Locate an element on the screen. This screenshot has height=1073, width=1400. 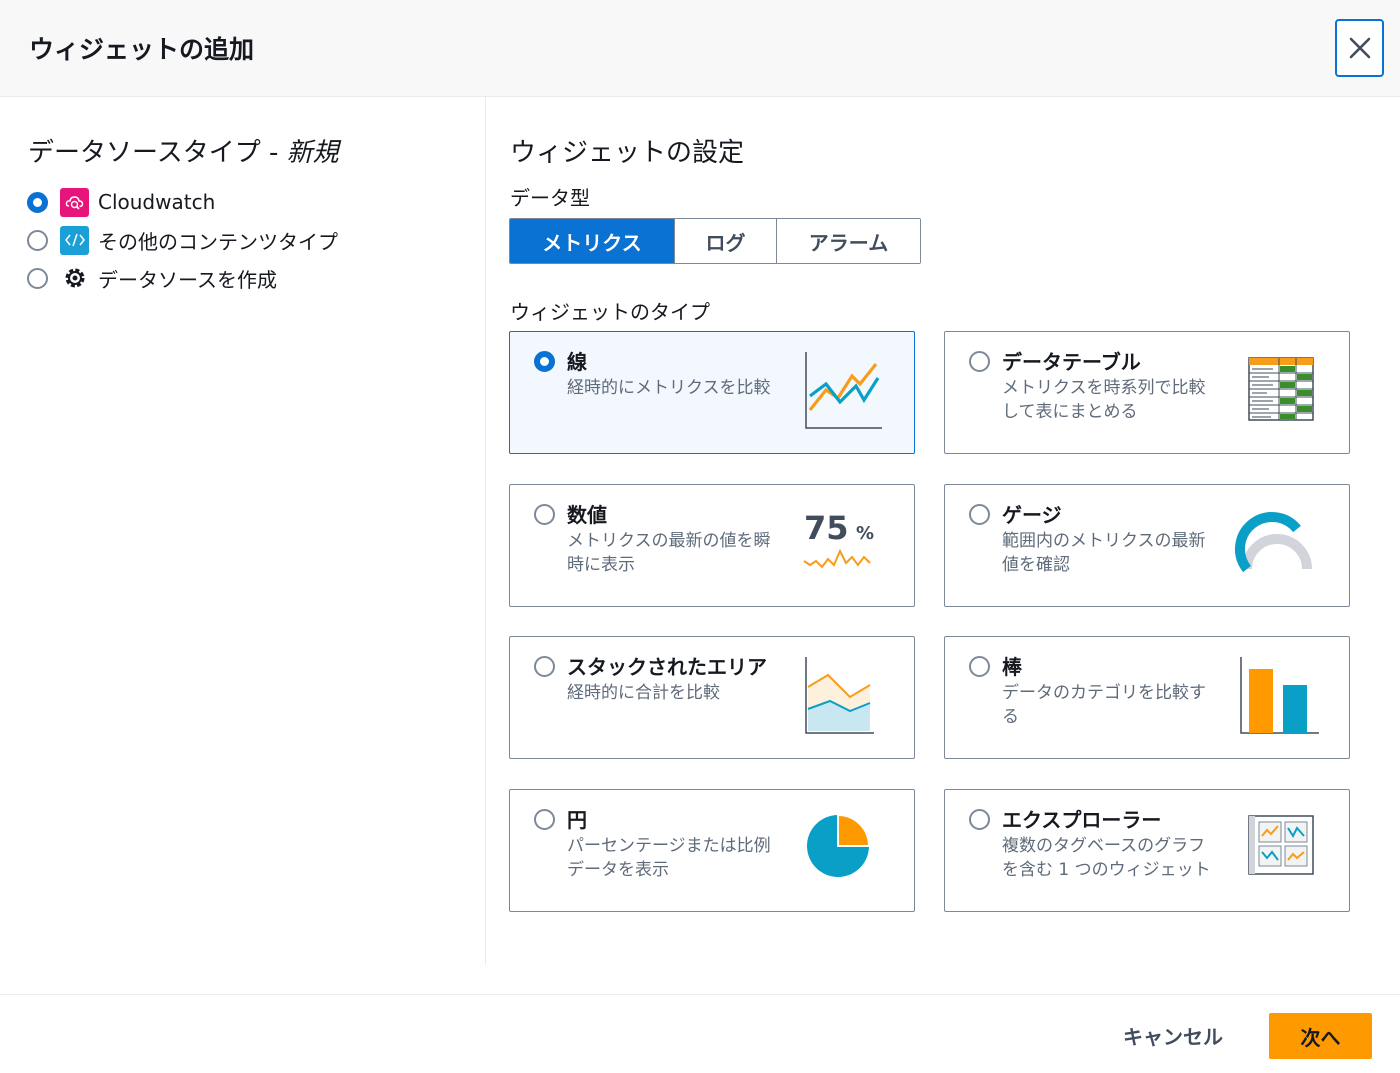
widget-card-desc: パーセンテージまたは比例データを表示 is located at coordinates (669, 858).